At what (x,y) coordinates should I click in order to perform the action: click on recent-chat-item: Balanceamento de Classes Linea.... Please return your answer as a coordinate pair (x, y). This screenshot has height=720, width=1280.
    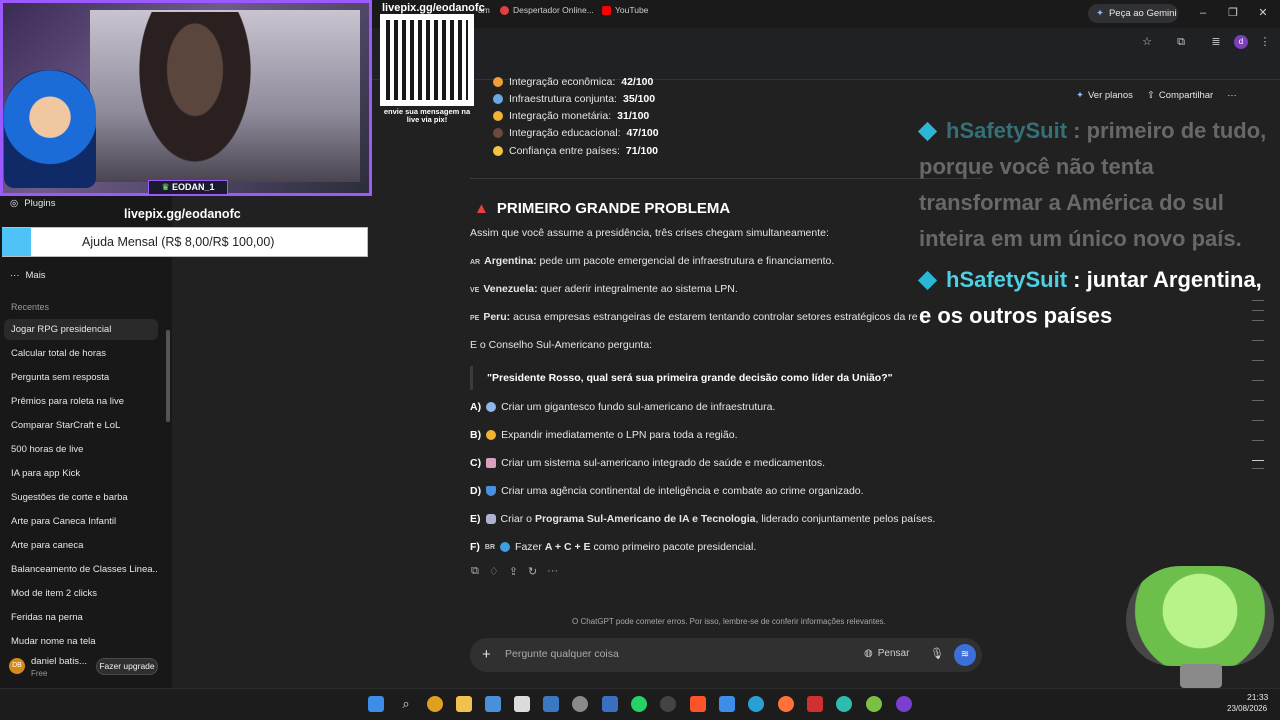
    Looking at the image, I should click on (81, 569).